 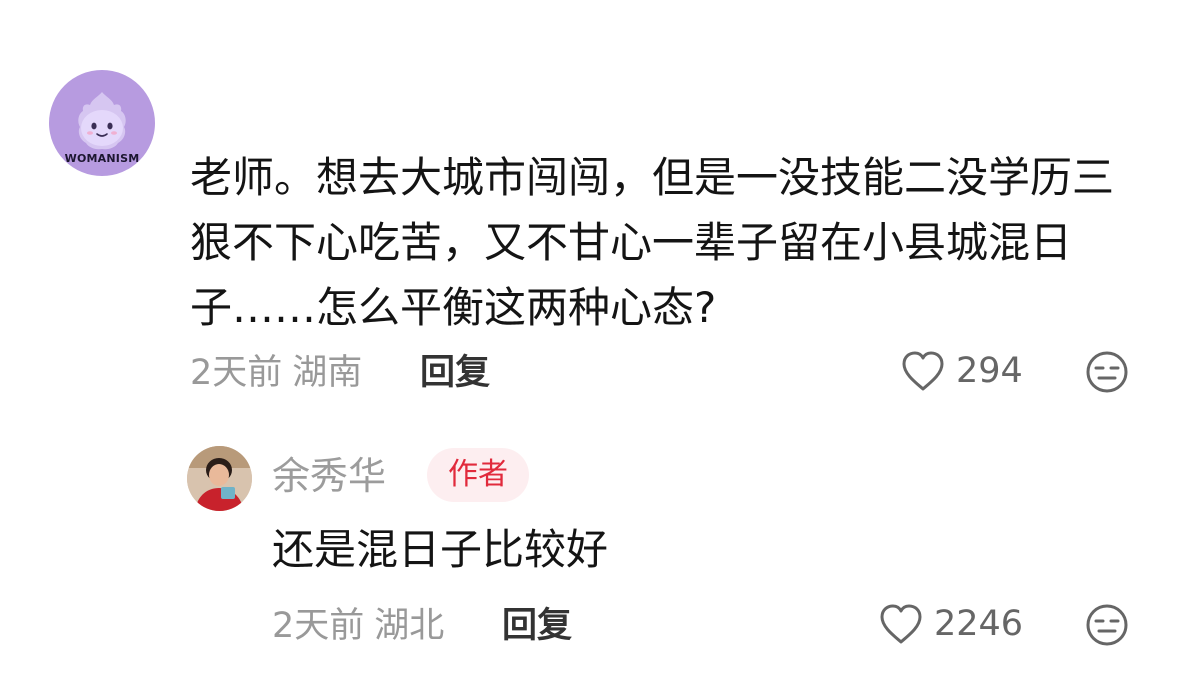 I want to click on author-photo-icon, so click(x=219, y=478).